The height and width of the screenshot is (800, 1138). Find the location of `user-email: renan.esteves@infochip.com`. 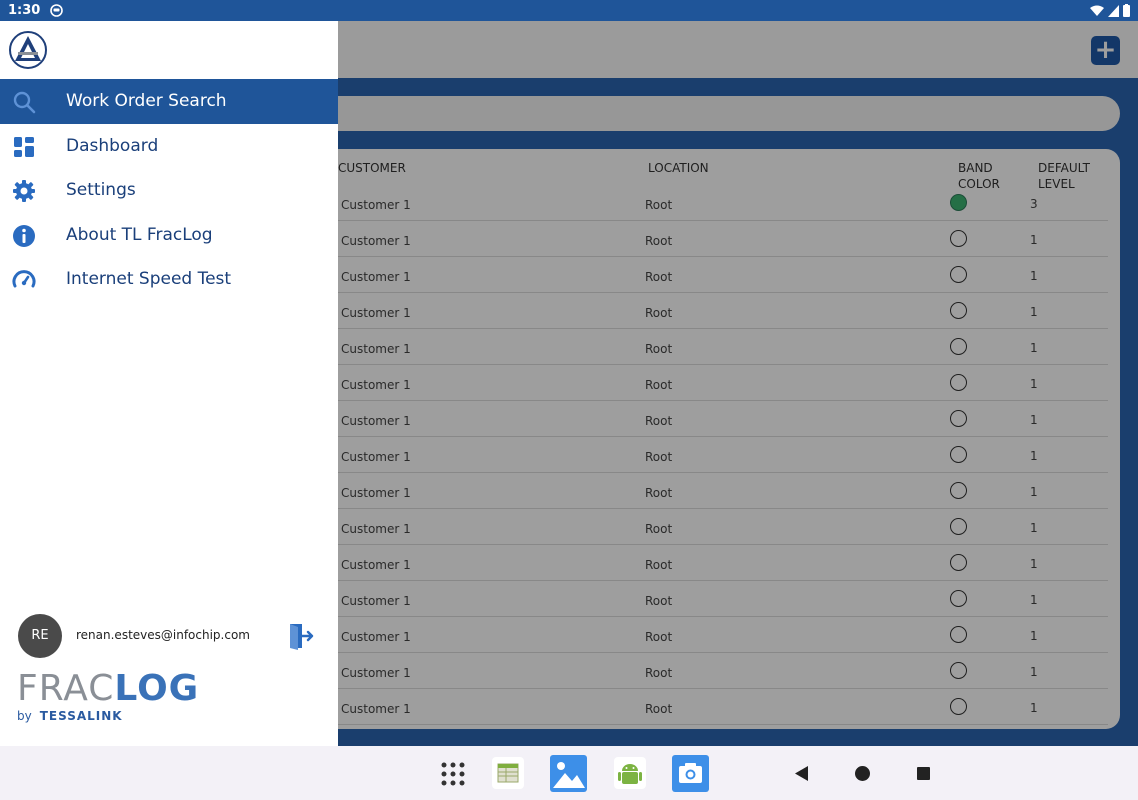

user-email: renan.esteves@infochip.com is located at coordinates (163, 635).